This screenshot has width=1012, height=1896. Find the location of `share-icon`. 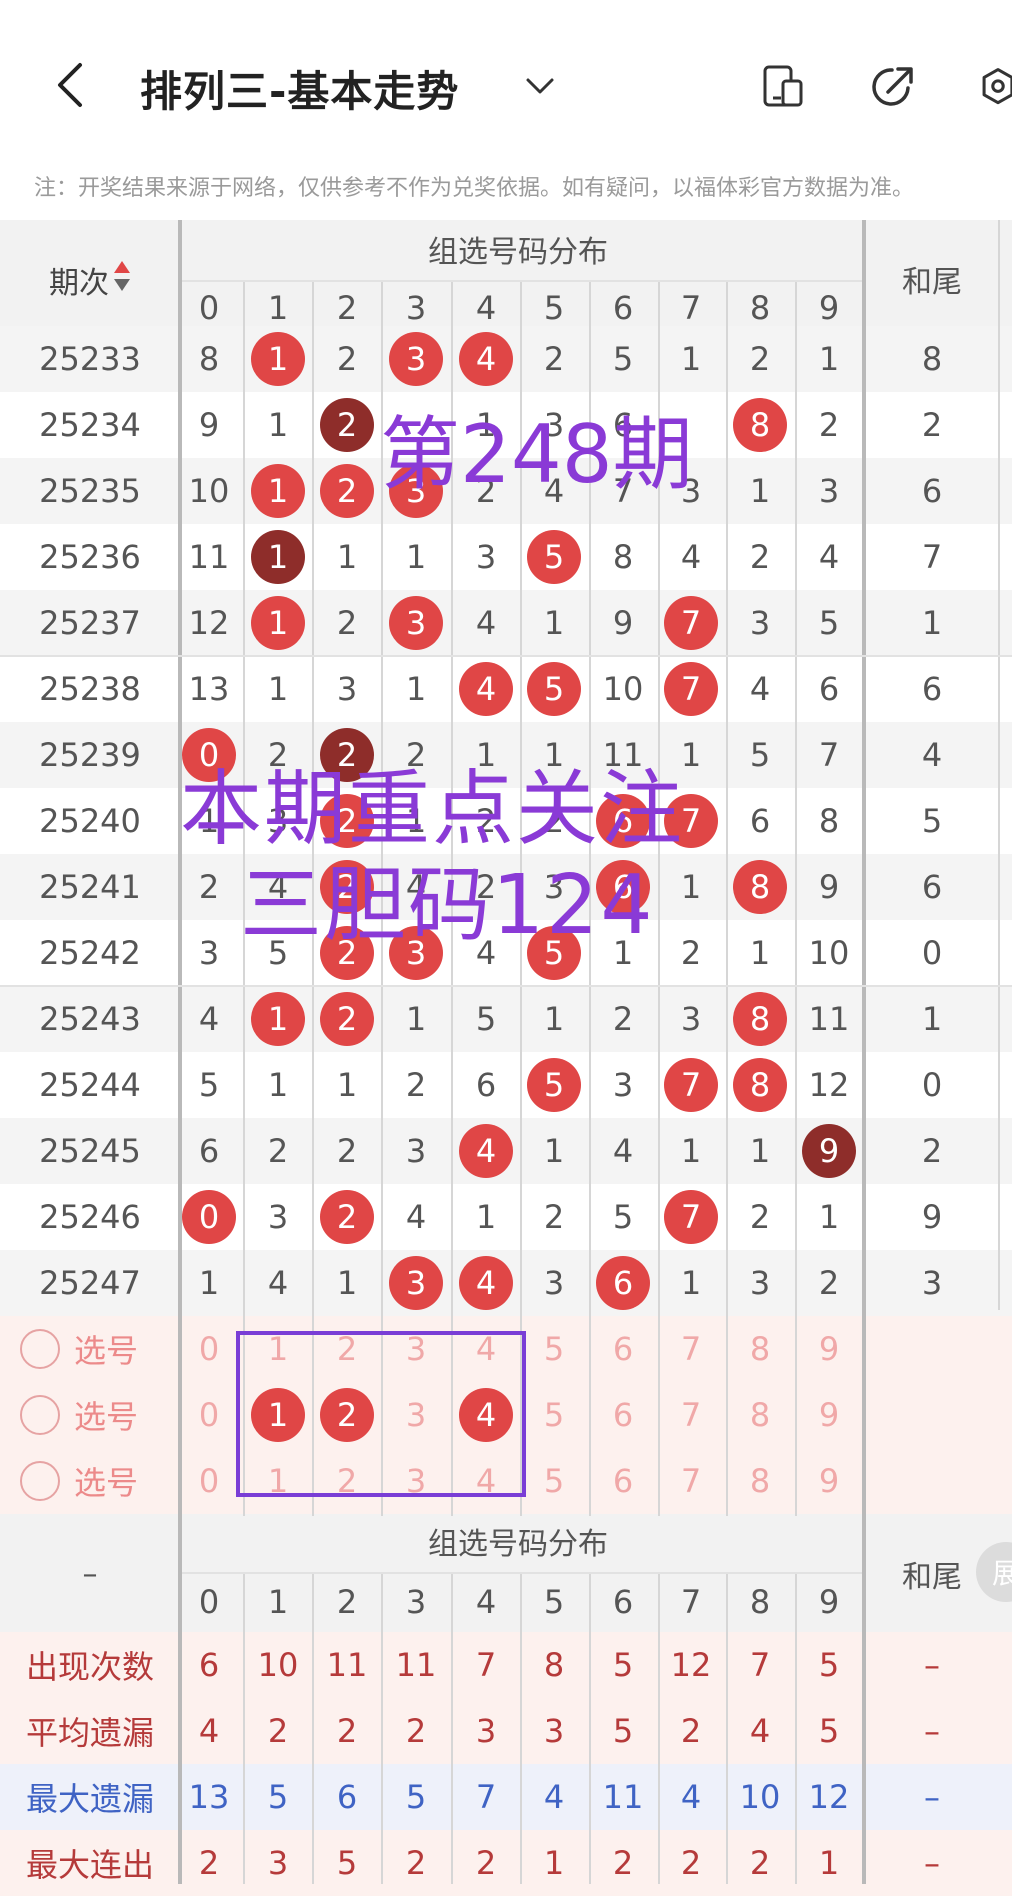

share-icon is located at coordinates (893, 87).